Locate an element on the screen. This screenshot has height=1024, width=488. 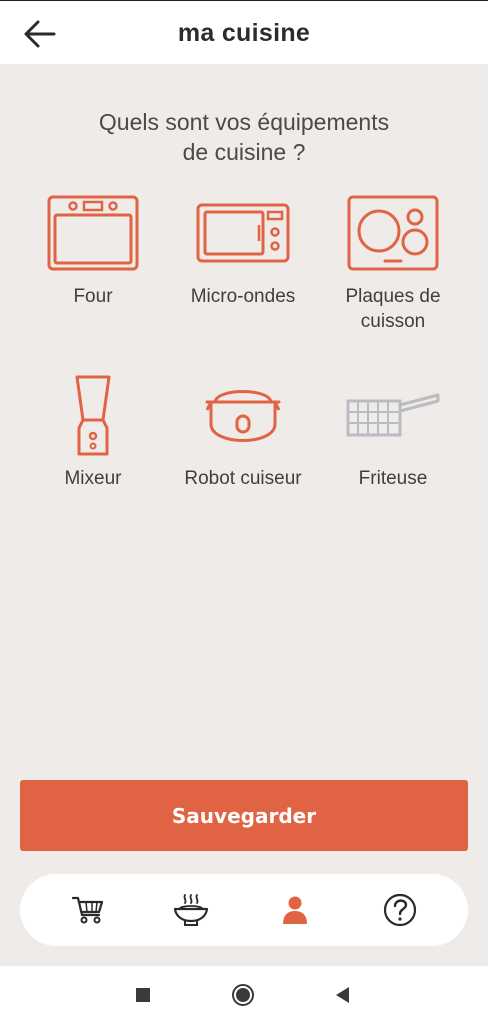
page-title: ma cuisine is located at coordinates (244, 33).